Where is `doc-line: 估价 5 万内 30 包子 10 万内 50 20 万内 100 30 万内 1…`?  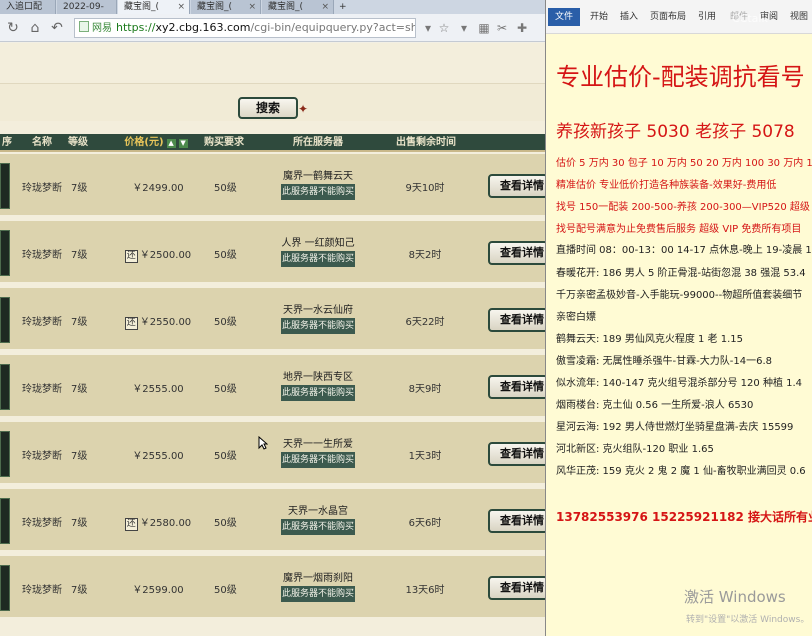 doc-line: 估价 5 万内 30 包子 10 万内 50 20 万内 100 30 万内 1… is located at coordinates (684, 163).